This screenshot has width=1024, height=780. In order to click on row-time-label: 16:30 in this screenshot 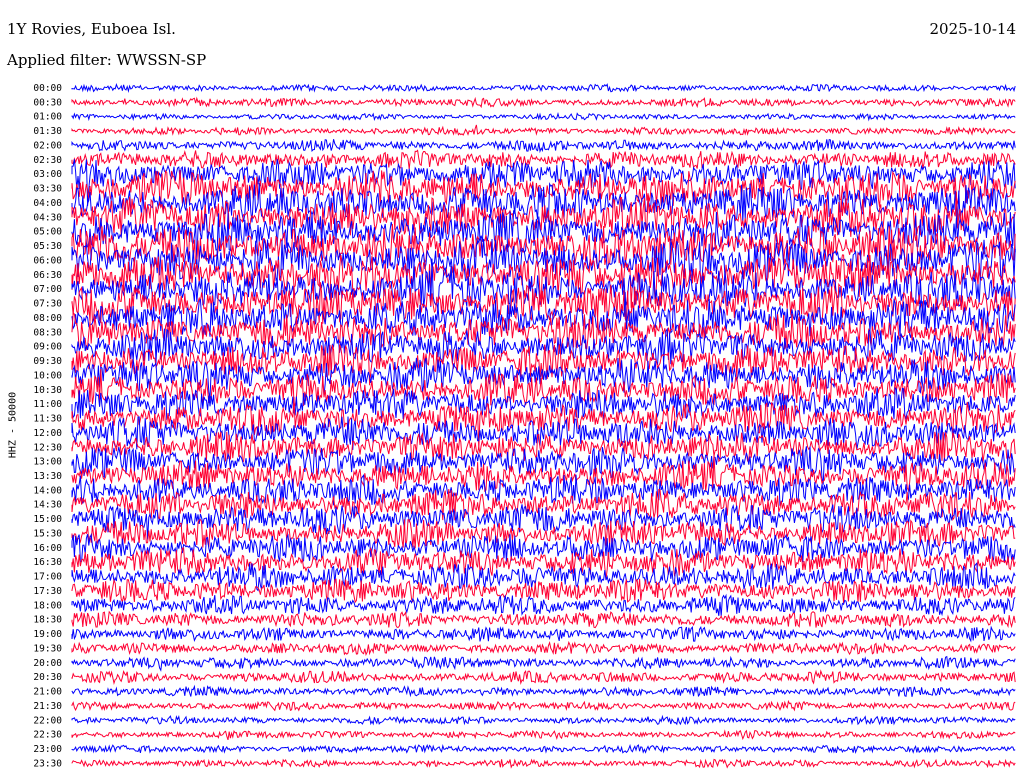, I will do `click(47, 562)`.